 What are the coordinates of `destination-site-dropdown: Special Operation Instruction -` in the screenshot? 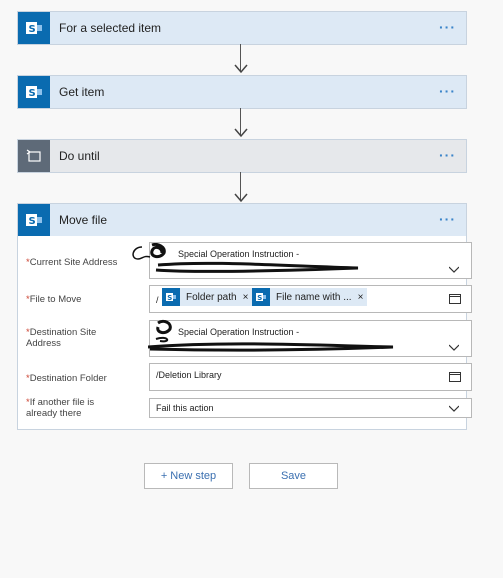 It's located at (310, 338).